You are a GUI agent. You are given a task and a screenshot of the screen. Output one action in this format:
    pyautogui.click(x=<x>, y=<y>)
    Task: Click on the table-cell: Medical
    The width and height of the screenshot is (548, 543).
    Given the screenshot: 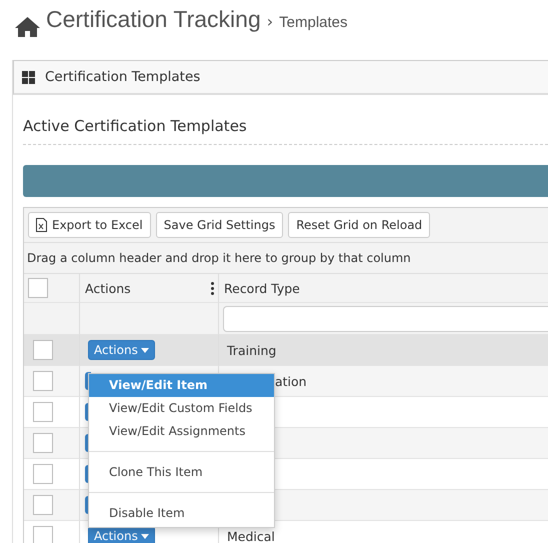 What is the action you would take?
    pyautogui.click(x=251, y=535)
    